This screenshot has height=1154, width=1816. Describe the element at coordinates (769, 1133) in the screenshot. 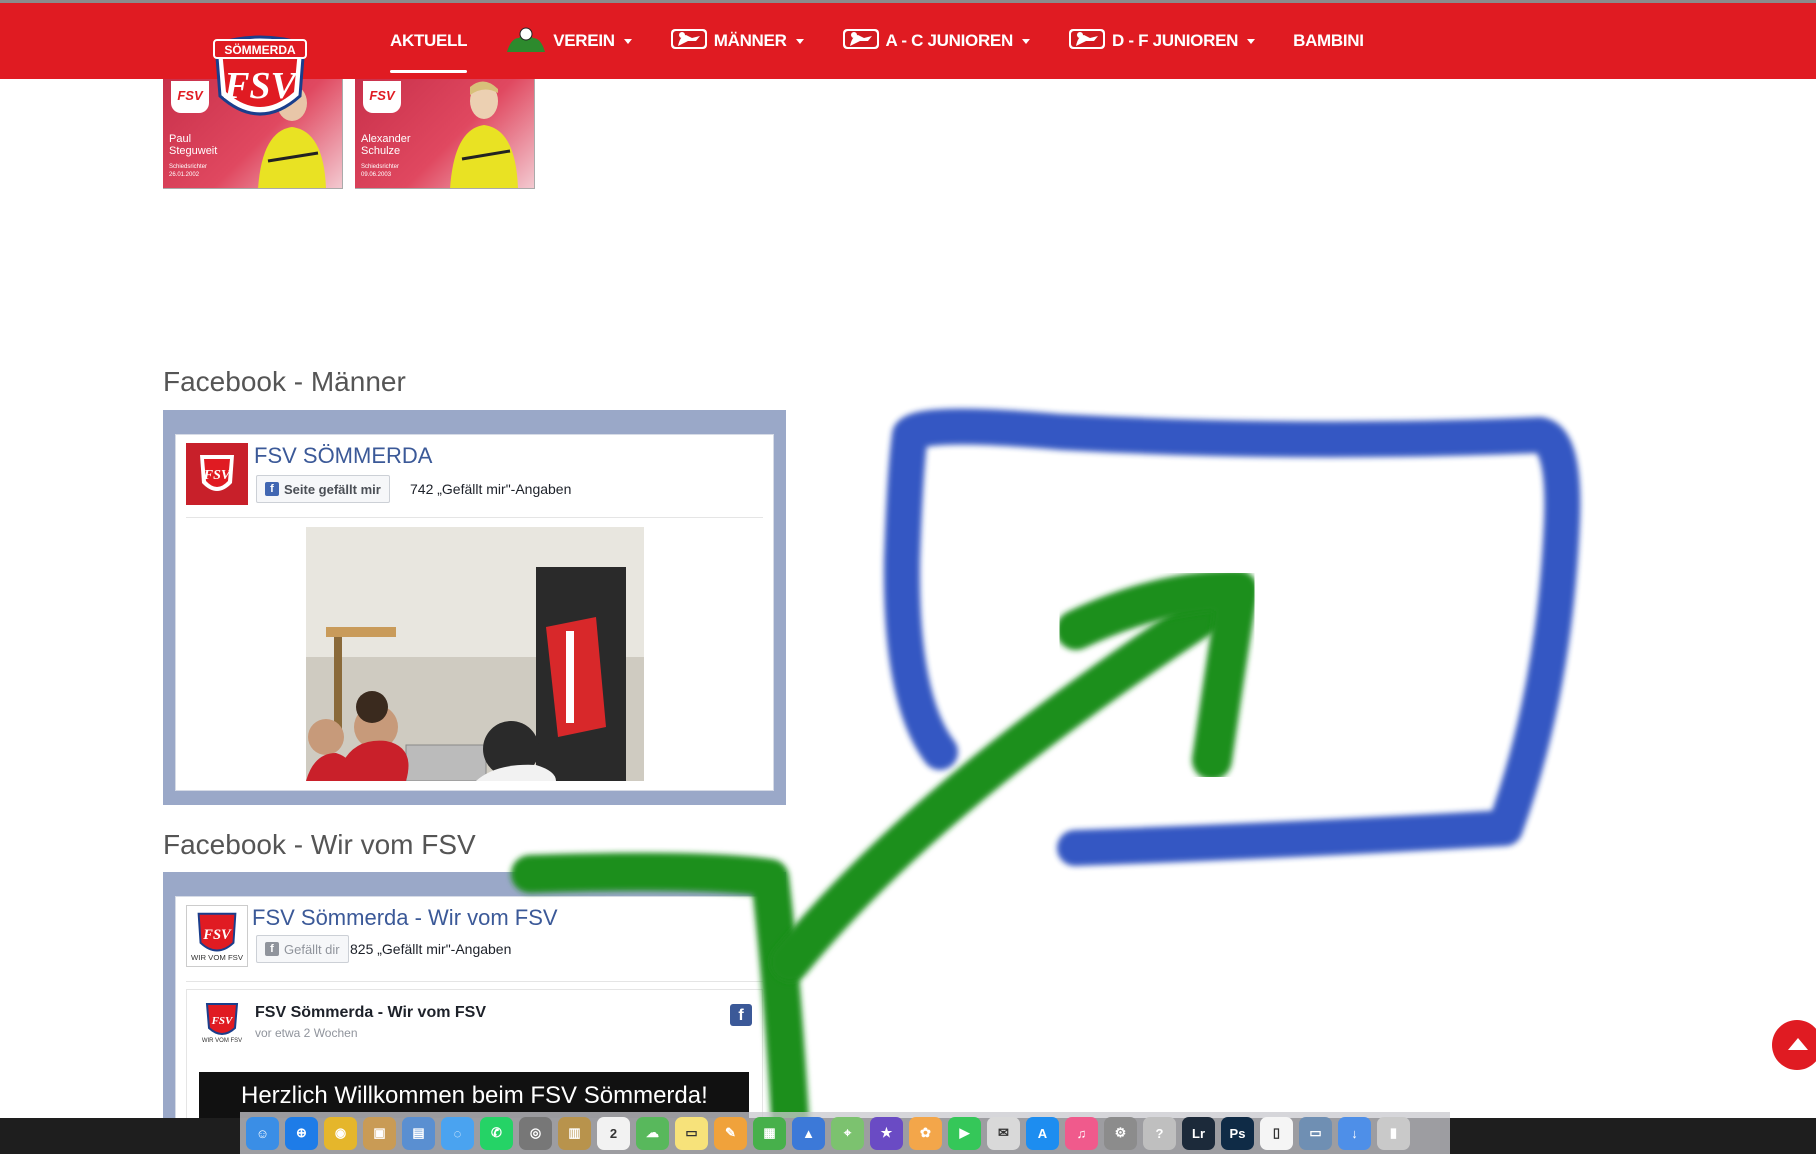

I see `numbers-icon: ▦` at that location.